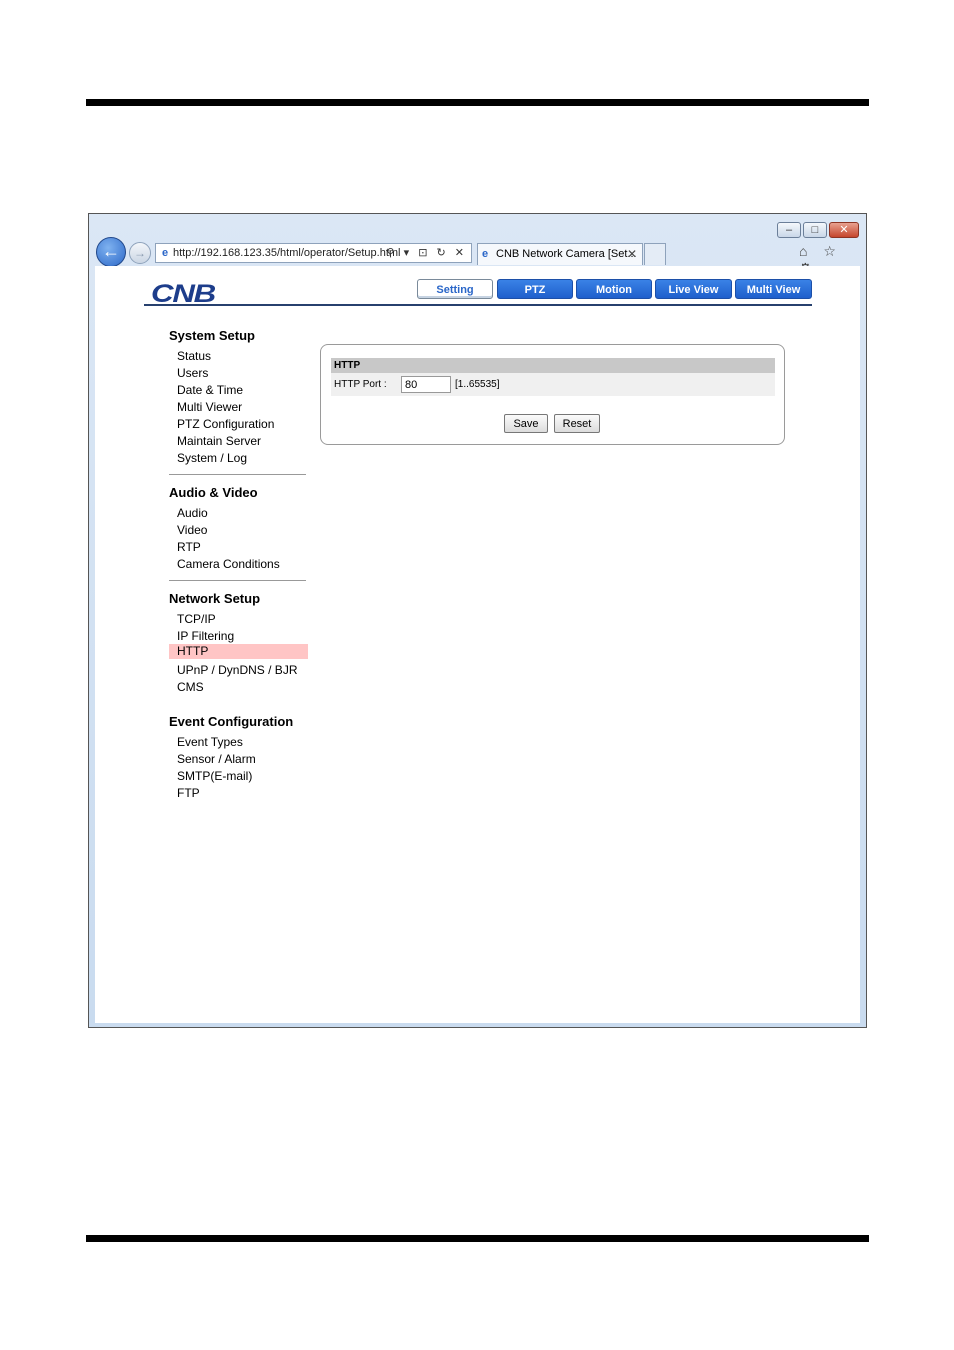  Describe the element at coordinates (210, 390) in the screenshot. I see `sidebar-item-date-time: Date & Time` at that location.